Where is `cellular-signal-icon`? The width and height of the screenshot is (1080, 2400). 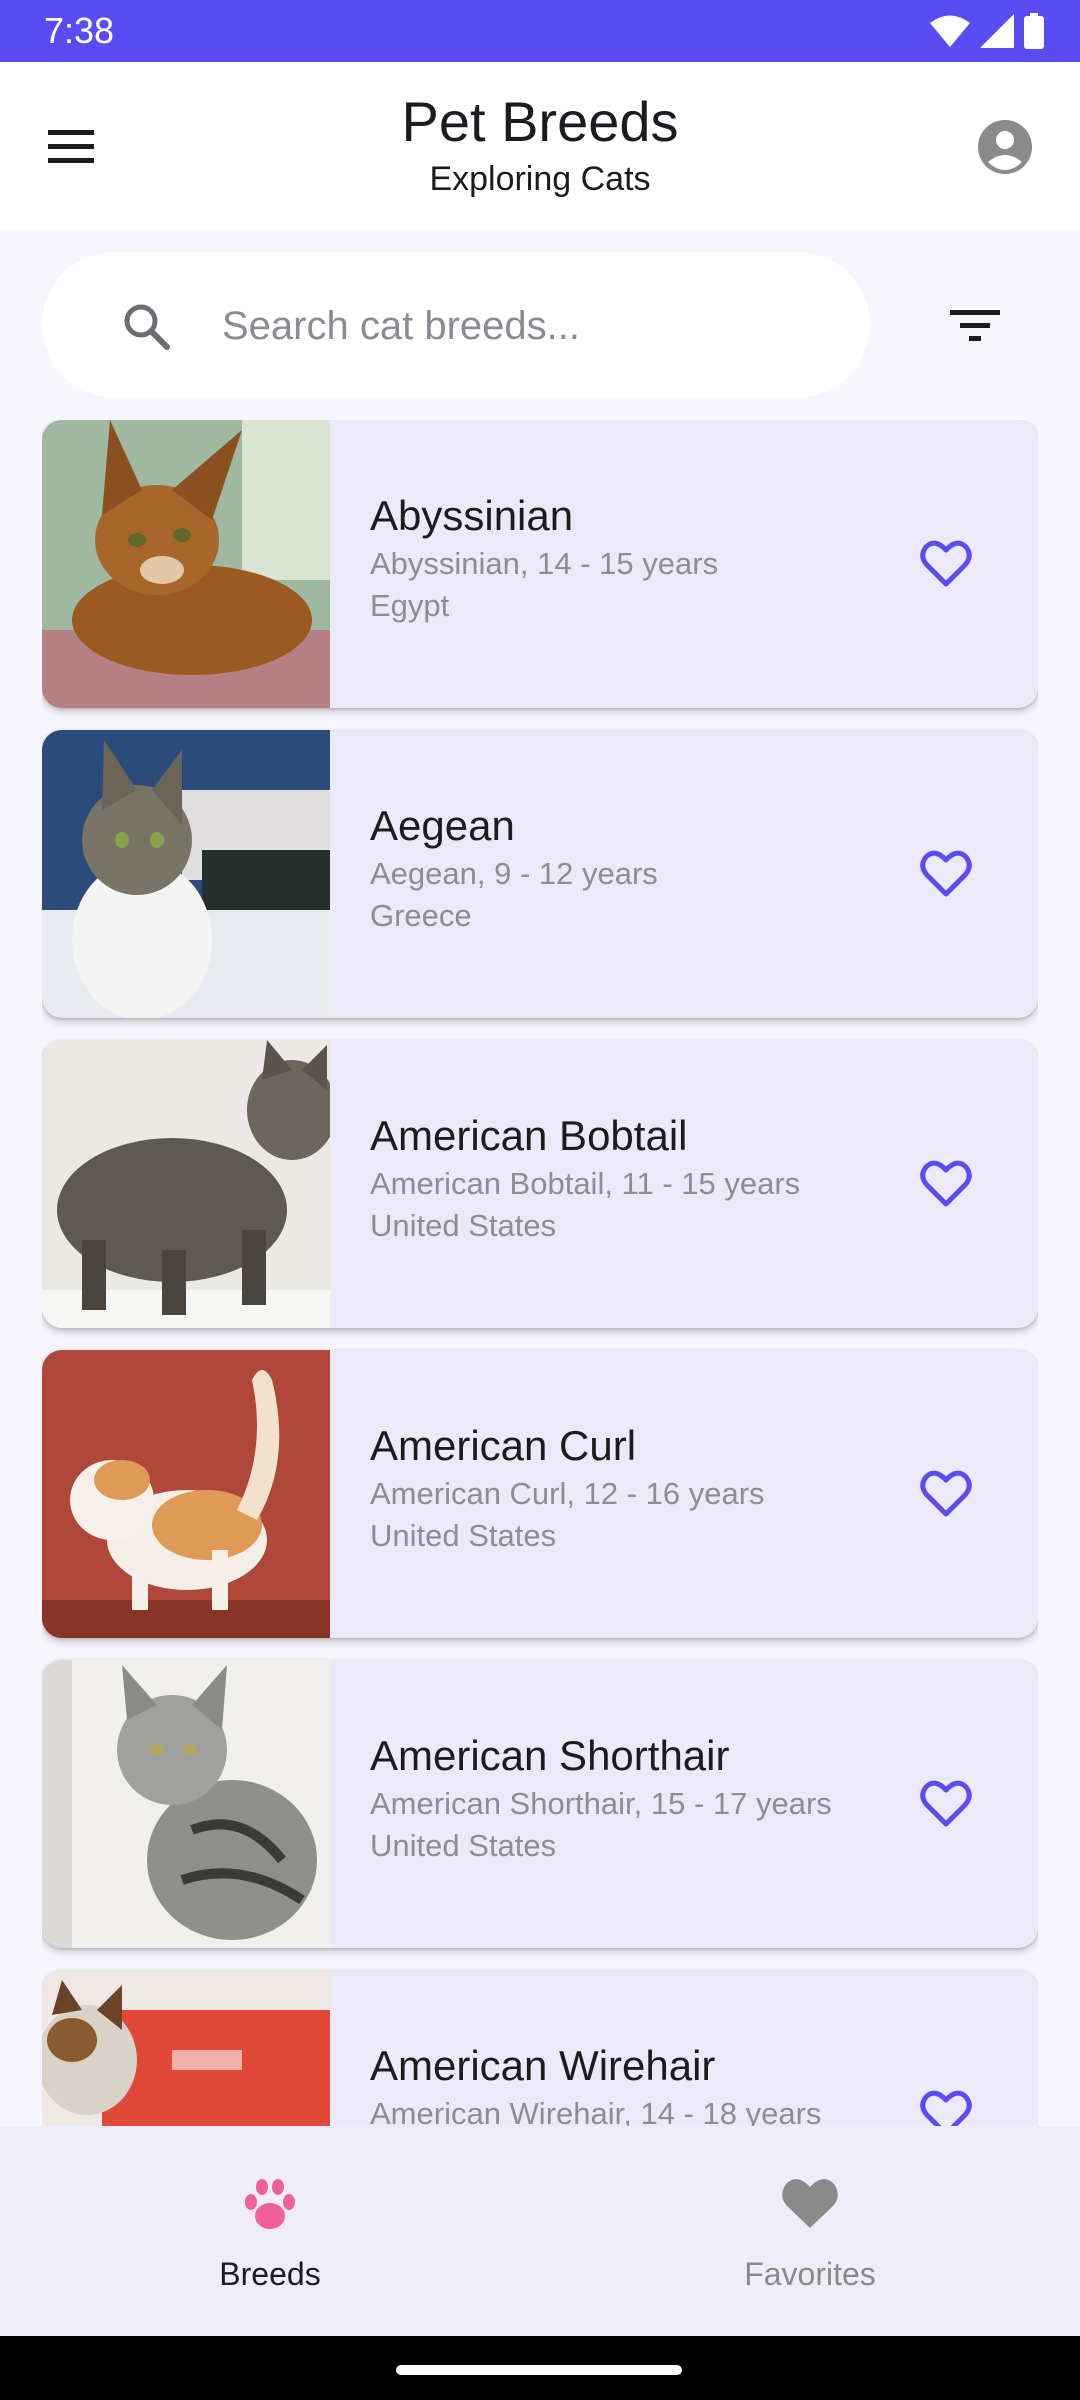 cellular-signal-icon is located at coordinates (997, 31).